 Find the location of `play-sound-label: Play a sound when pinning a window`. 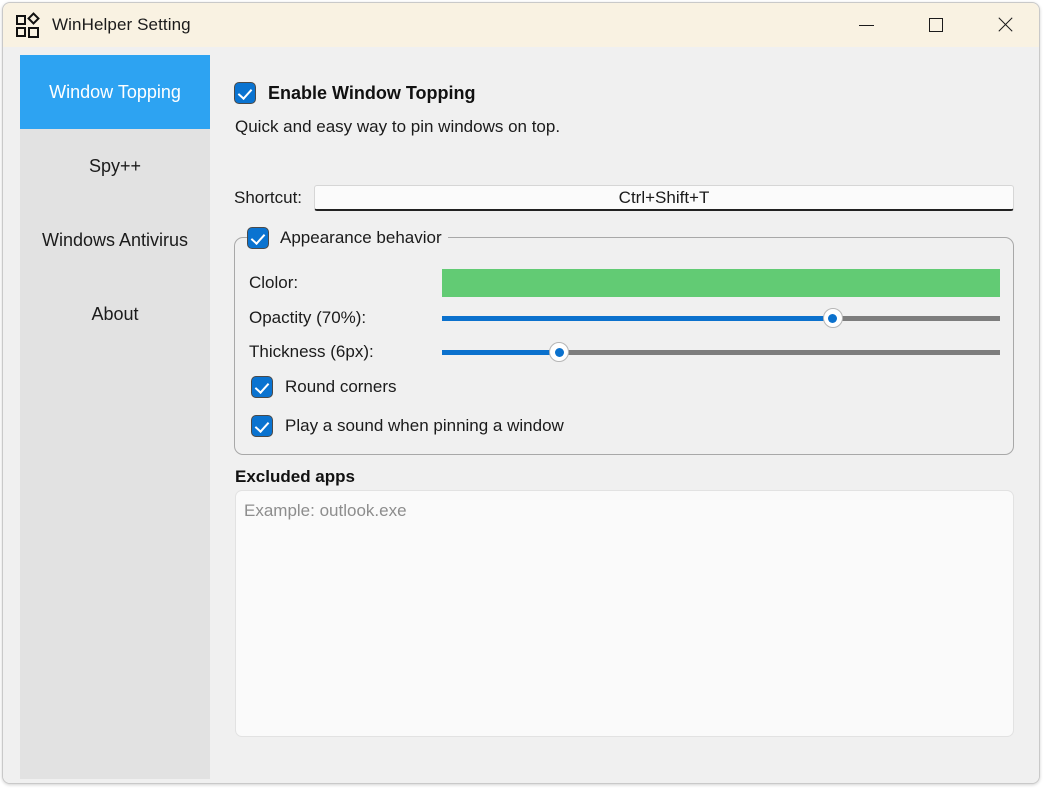

play-sound-label: Play a sound when pinning a window is located at coordinates (424, 425).